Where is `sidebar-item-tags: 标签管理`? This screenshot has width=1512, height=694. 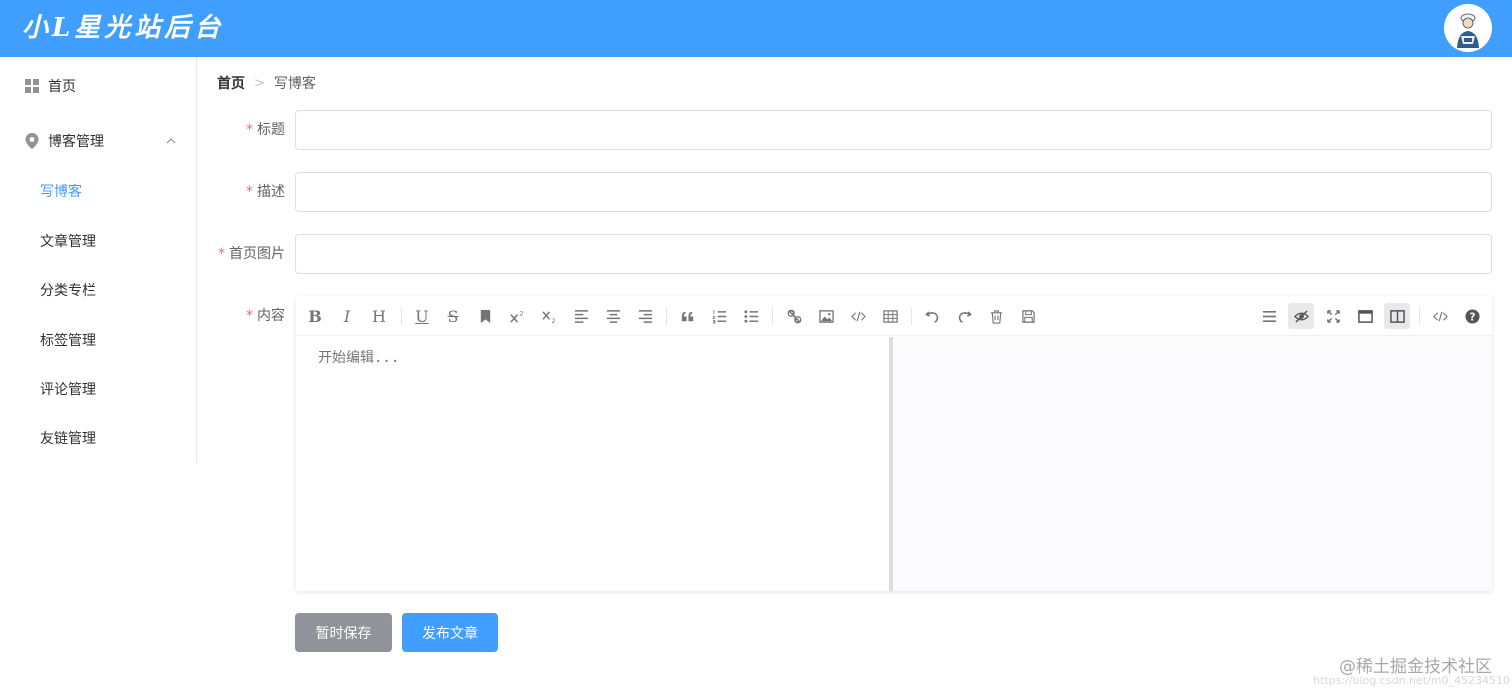
sidebar-item-tags: 标签管理 is located at coordinates (98, 340).